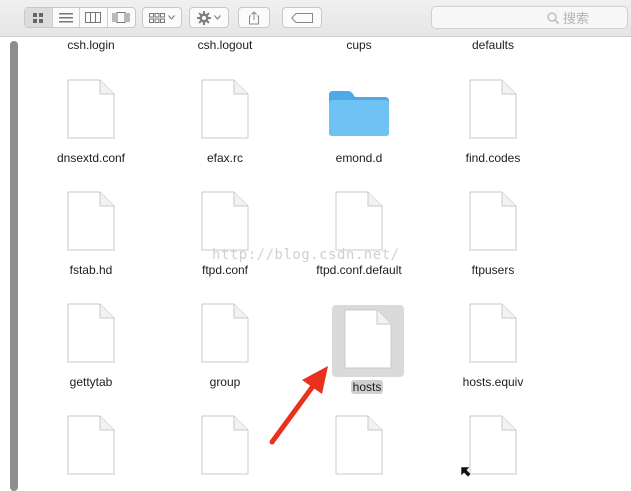 This screenshot has height=491, width=631. I want to click on file-label: fstab.hd, so click(91, 270).